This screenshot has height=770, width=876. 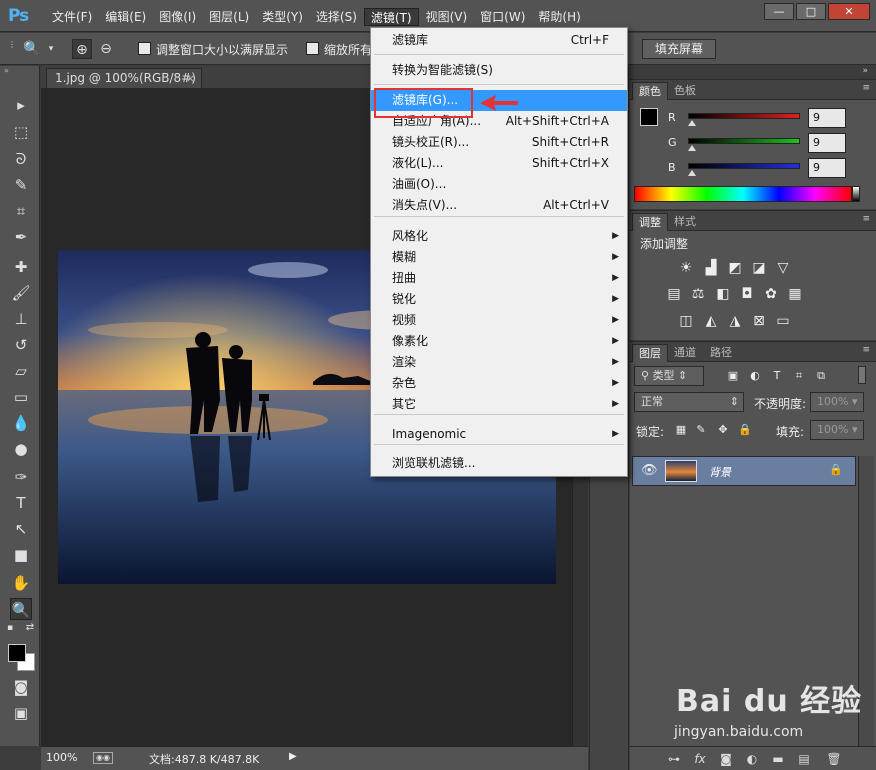 What do you see at coordinates (827, 118) in the screenshot?
I see `red-value-input: 9` at bounding box center [827, 118].